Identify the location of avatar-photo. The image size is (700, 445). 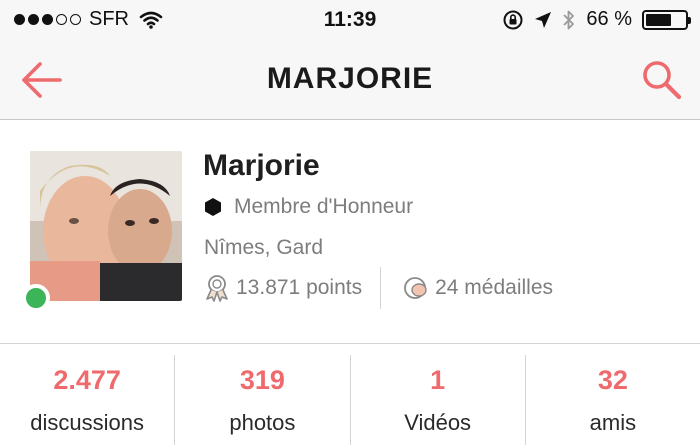
(106, 226).